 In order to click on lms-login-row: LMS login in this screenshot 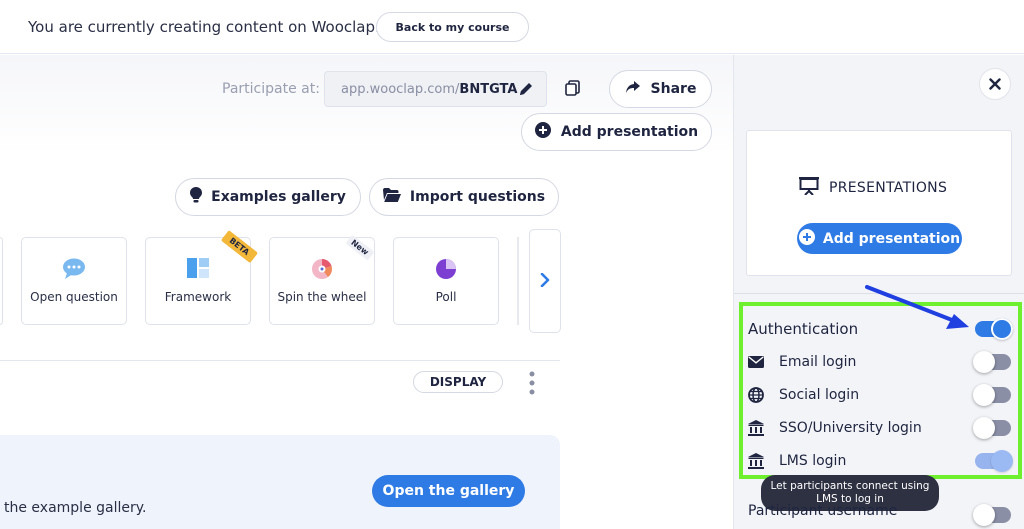, I will do `click(879, 461)`.